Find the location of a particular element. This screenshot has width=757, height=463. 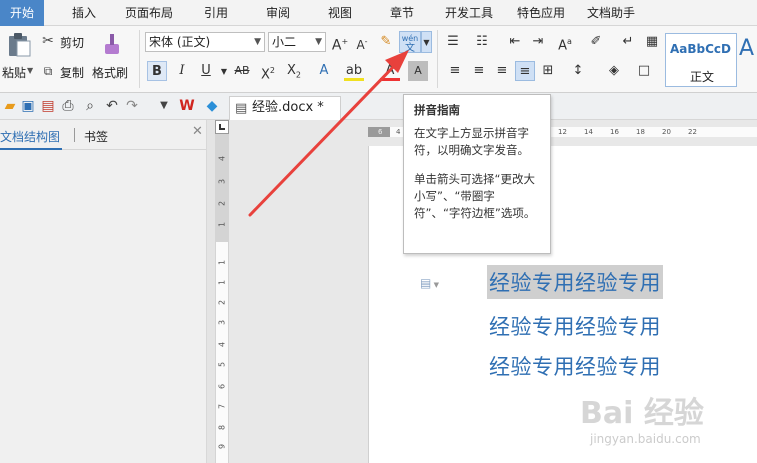

paragraph-handle-icon: ▤ ▼ is located at coordinates (429, 283).